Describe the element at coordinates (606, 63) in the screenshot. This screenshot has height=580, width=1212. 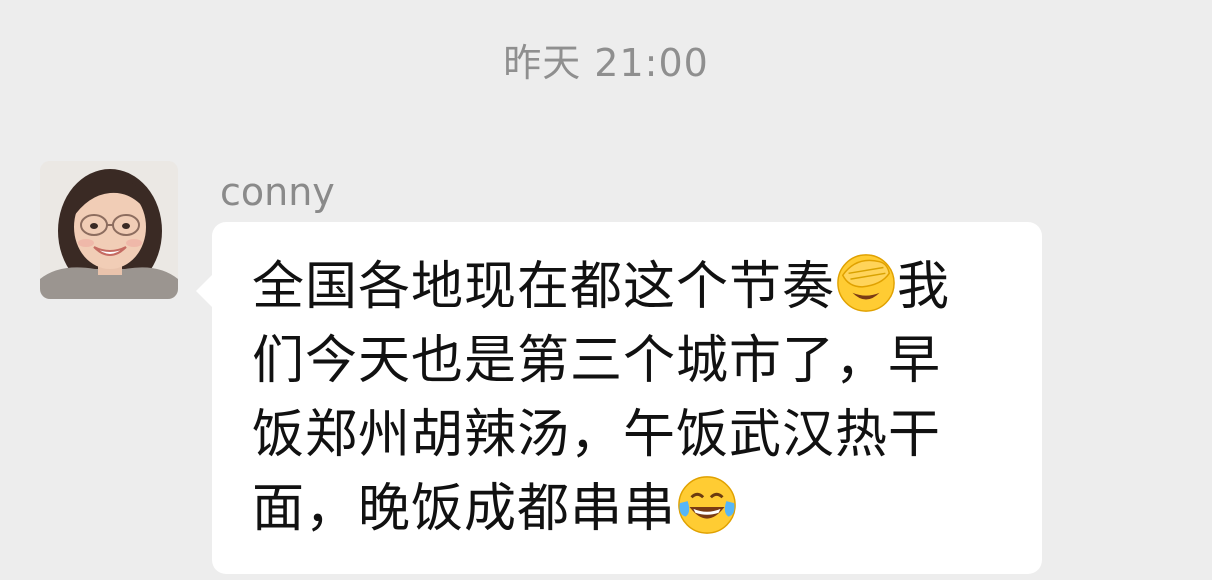
I see `message-timestamp: 昨天 21:00` at that location.